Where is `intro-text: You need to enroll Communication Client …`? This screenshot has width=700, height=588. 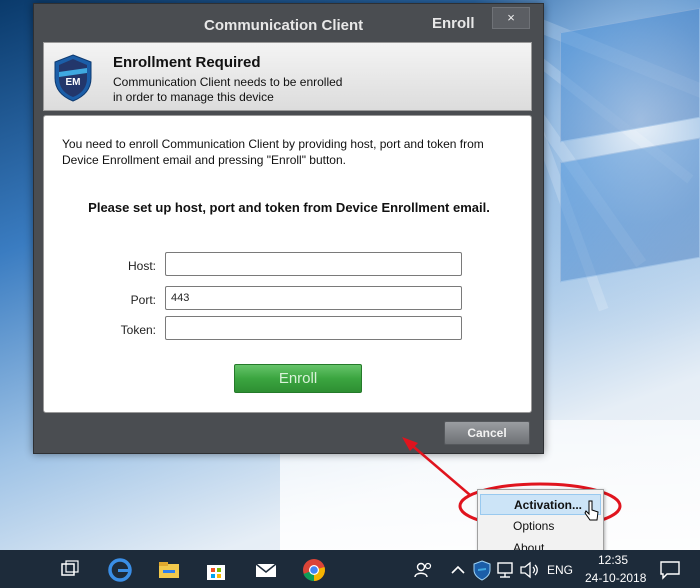
intro-text: You need to enroll Communication Client … is located at coordinates (273, 152).